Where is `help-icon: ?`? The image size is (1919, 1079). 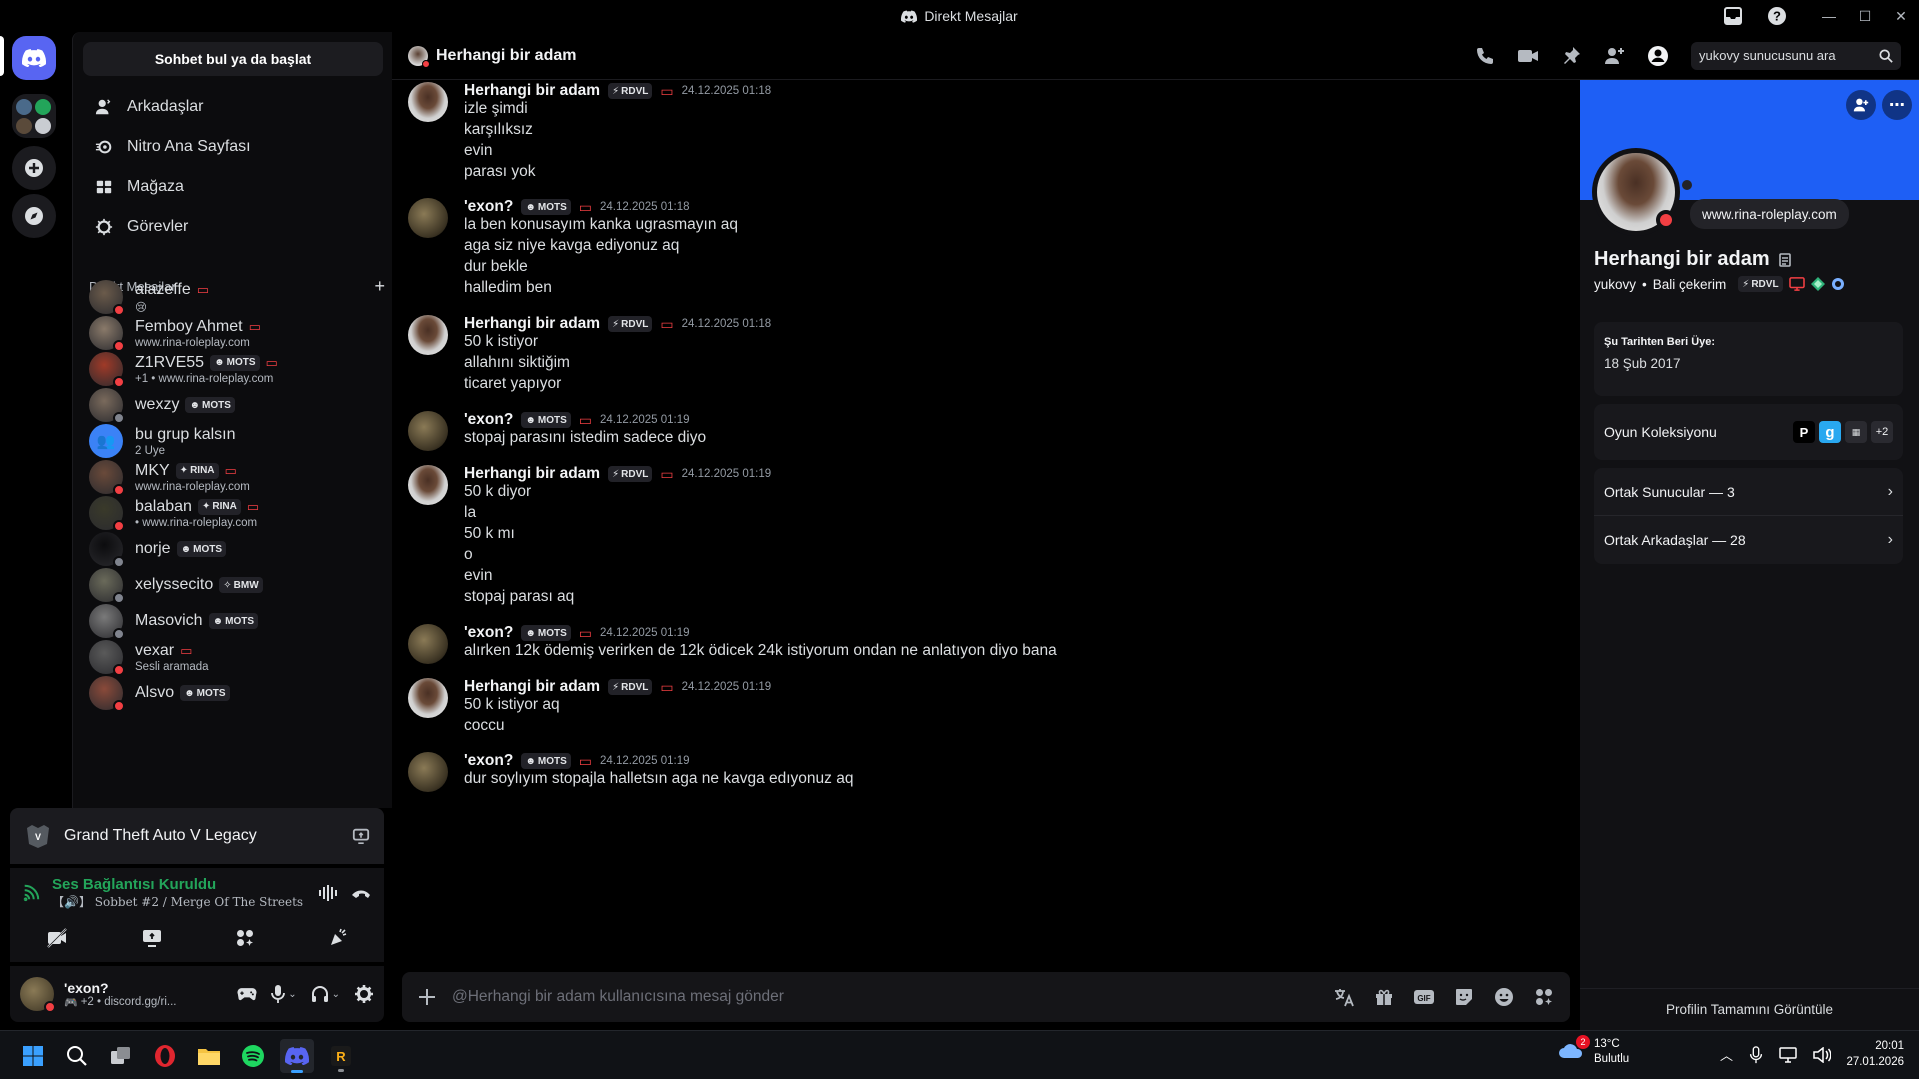 help-icon: ? is located at coordinates (1777, 16).